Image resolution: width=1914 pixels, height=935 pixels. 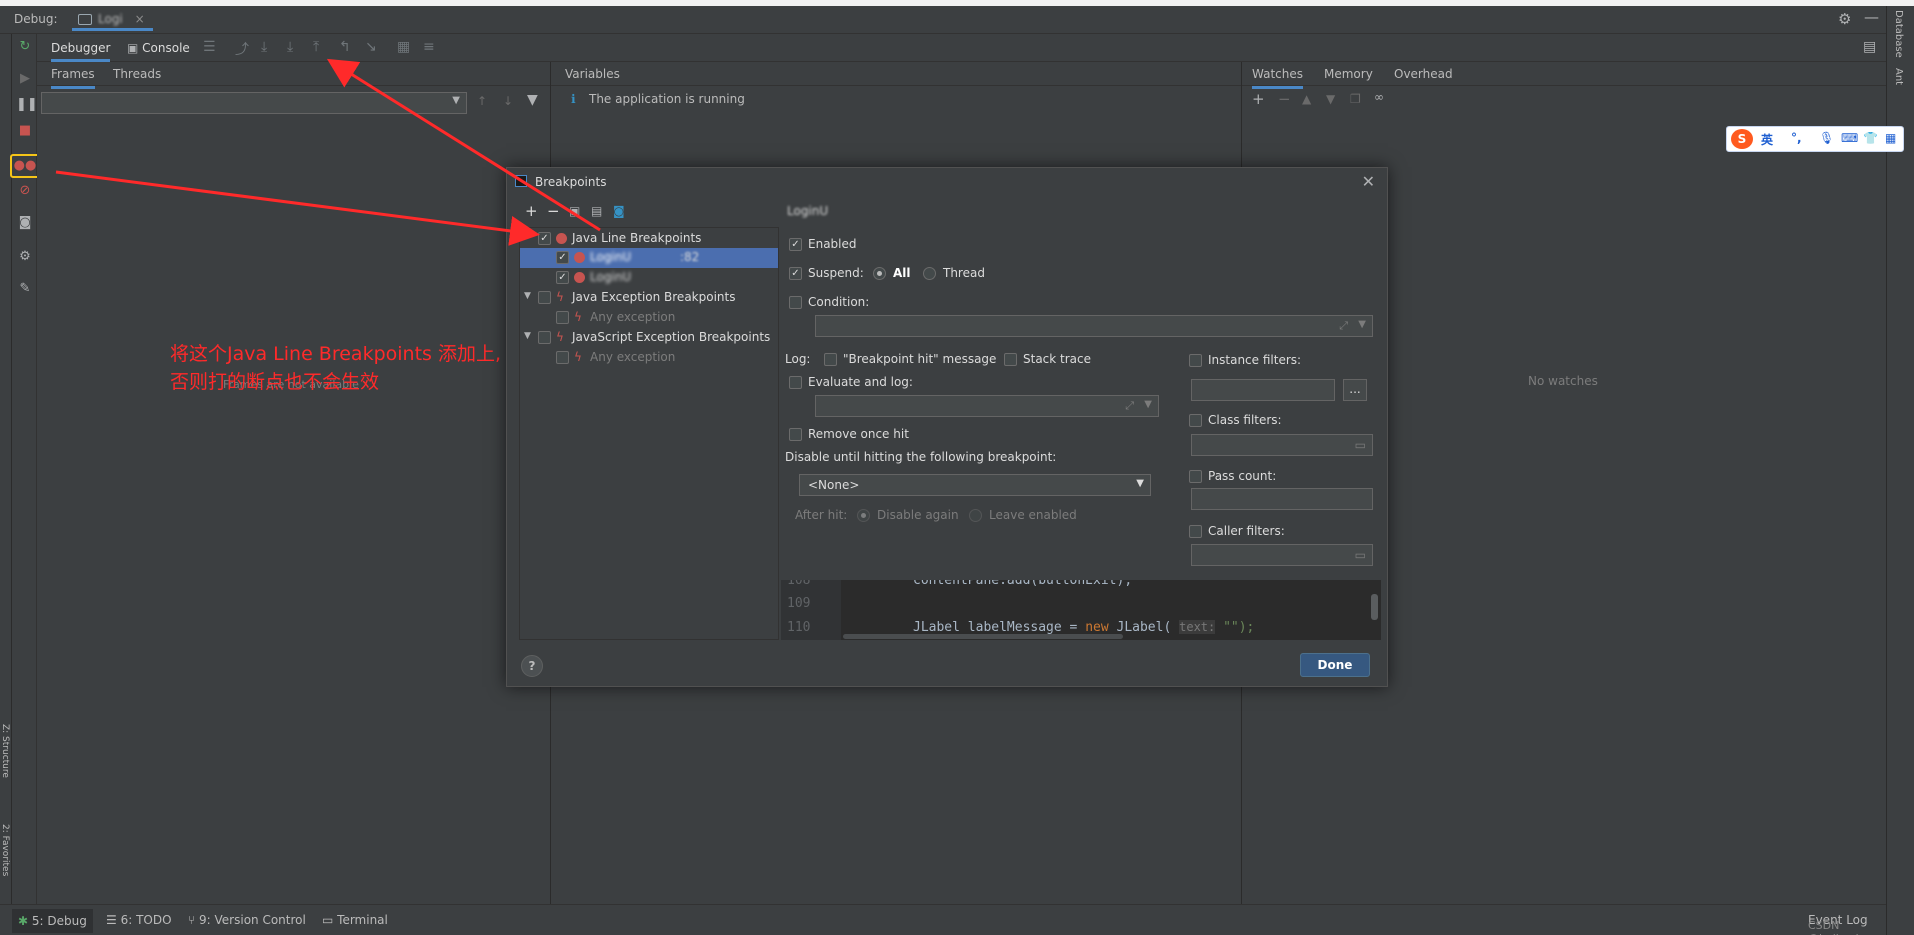 I want to click on annotation-arrows, so click(x=328, y=152).